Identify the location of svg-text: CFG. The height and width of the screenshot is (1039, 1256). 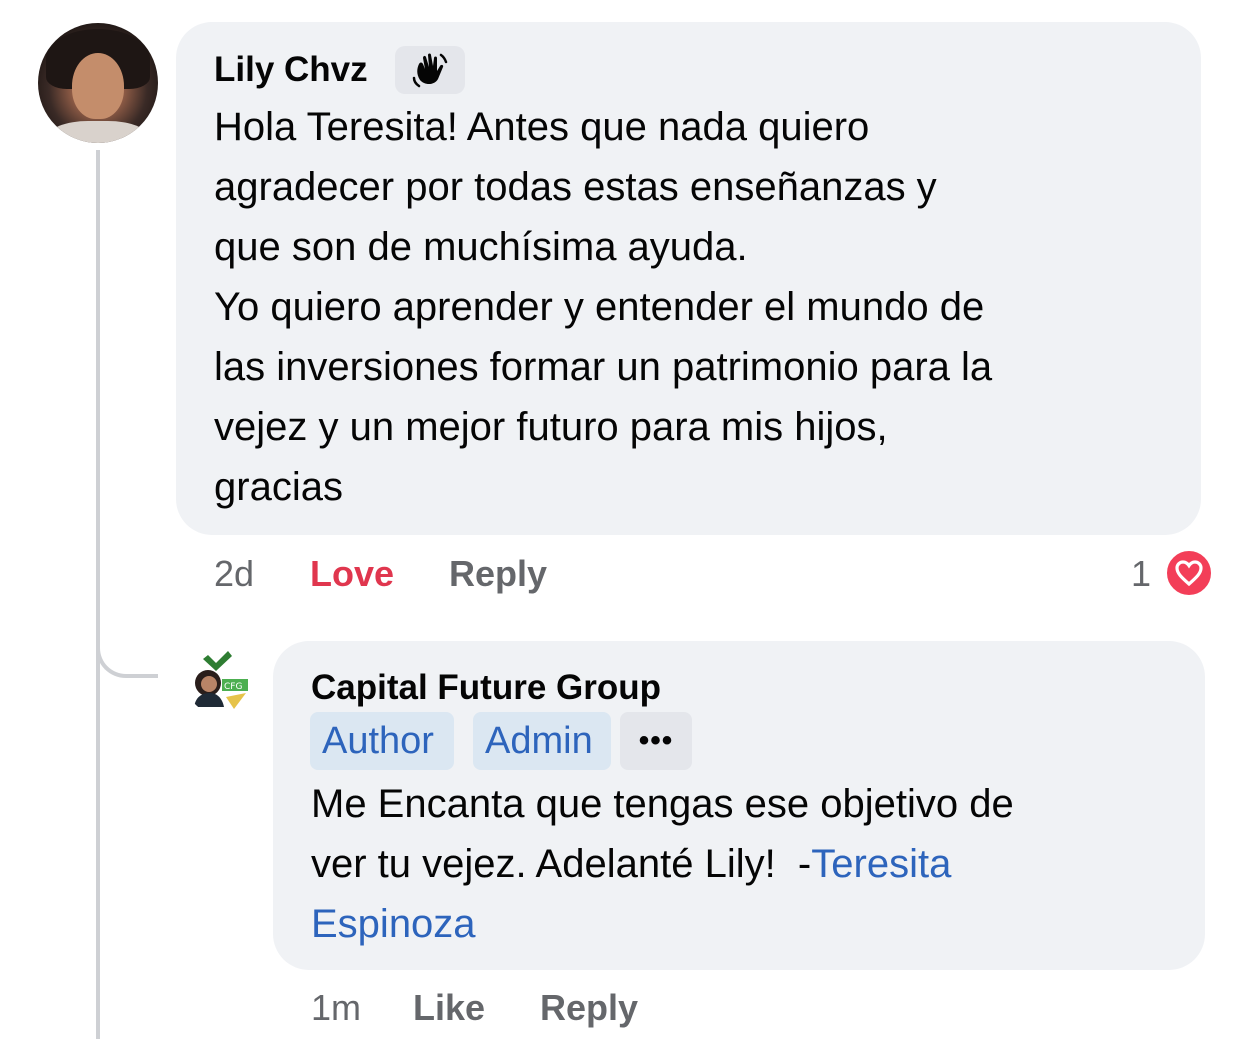
(233, 687).